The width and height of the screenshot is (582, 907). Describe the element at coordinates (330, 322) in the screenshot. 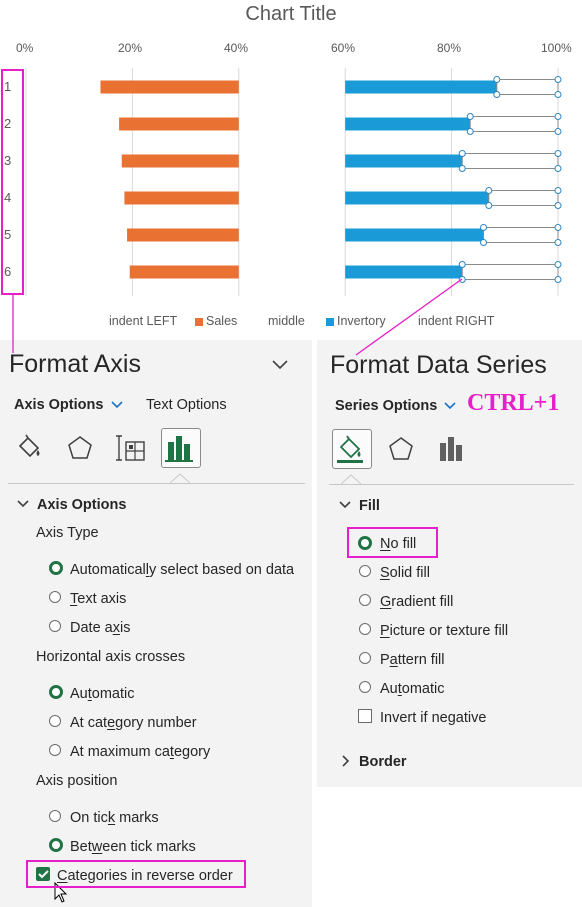

I see `legend-swatch-inventory` at that location.